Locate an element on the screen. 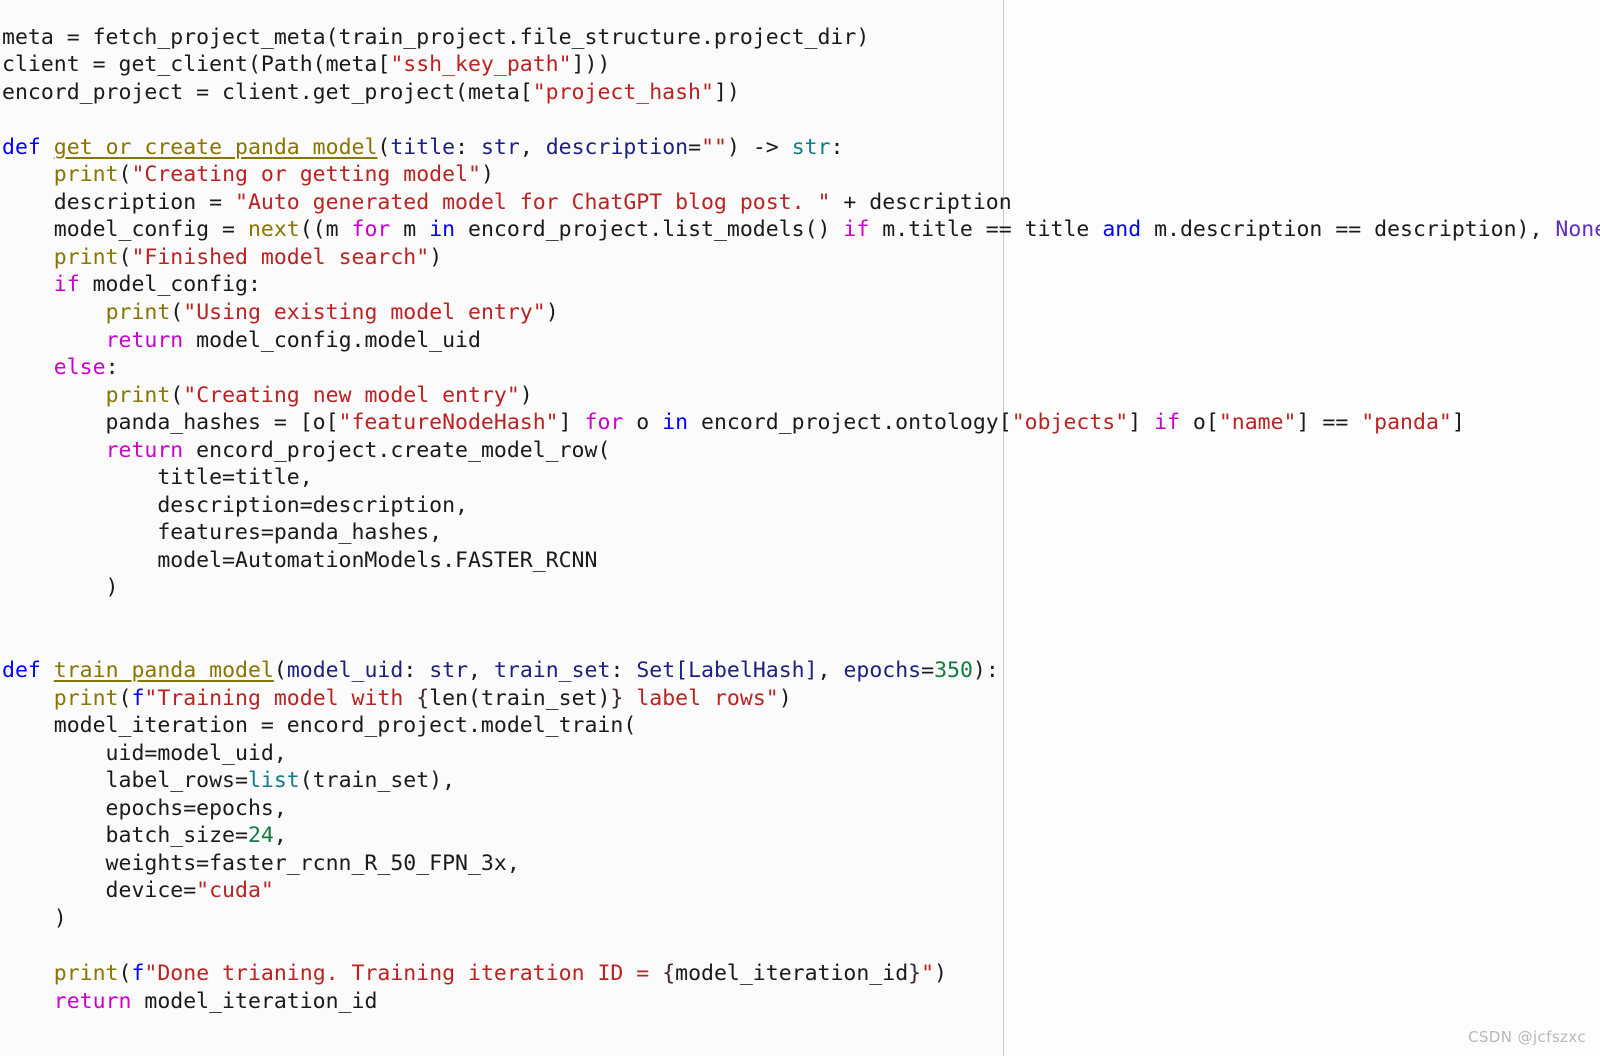 The width and height of the screenshot is (1600, 1056). code-token: title=title, is located at coordinates (157, 478).